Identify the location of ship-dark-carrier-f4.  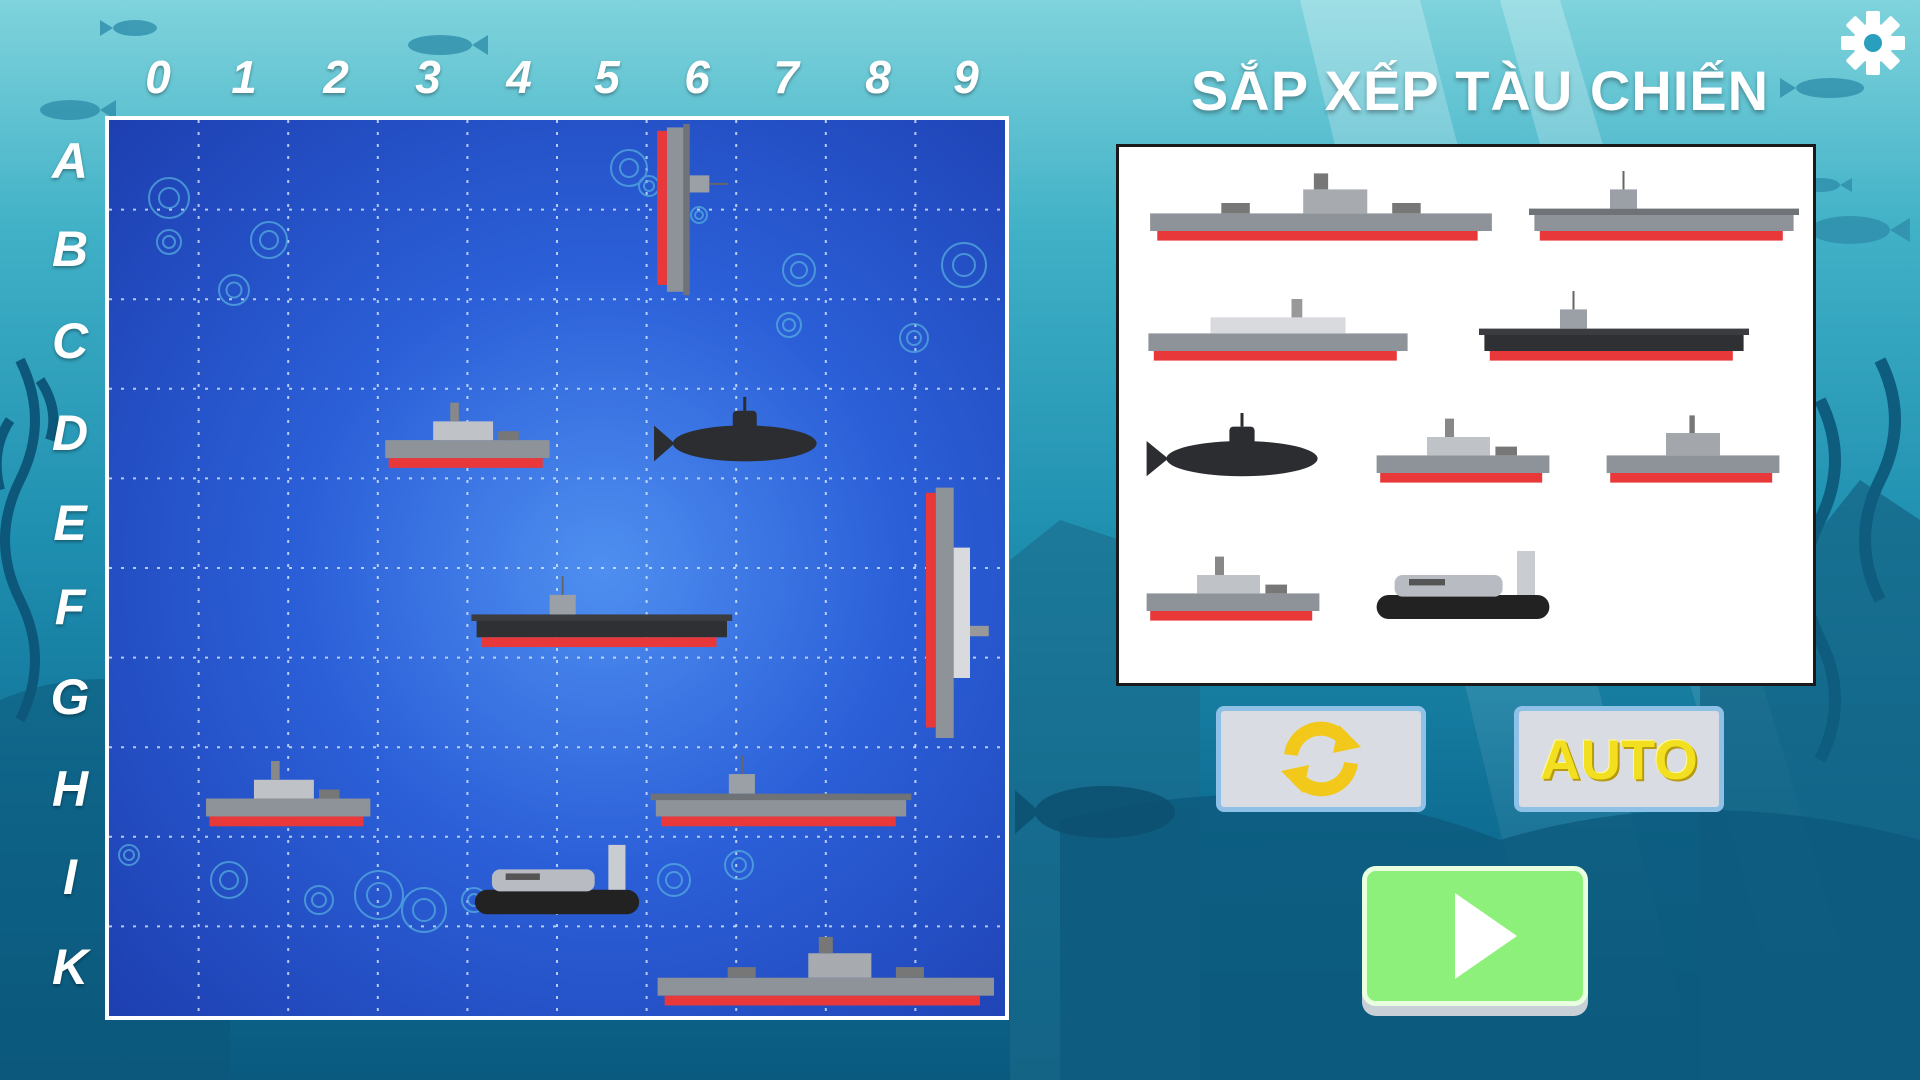
(602, 612).